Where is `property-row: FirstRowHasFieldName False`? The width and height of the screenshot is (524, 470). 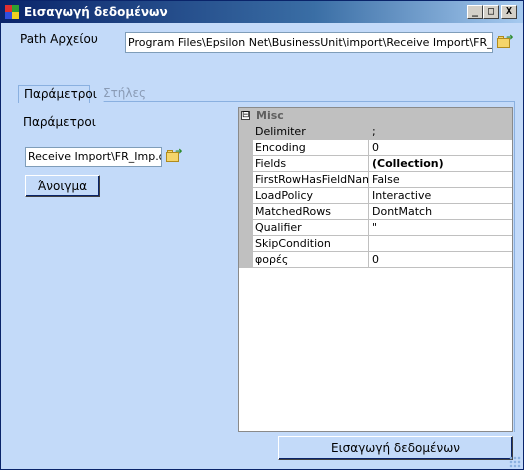 property-row: FirstRowHasFieldName False is located at coordinates (382, 180).